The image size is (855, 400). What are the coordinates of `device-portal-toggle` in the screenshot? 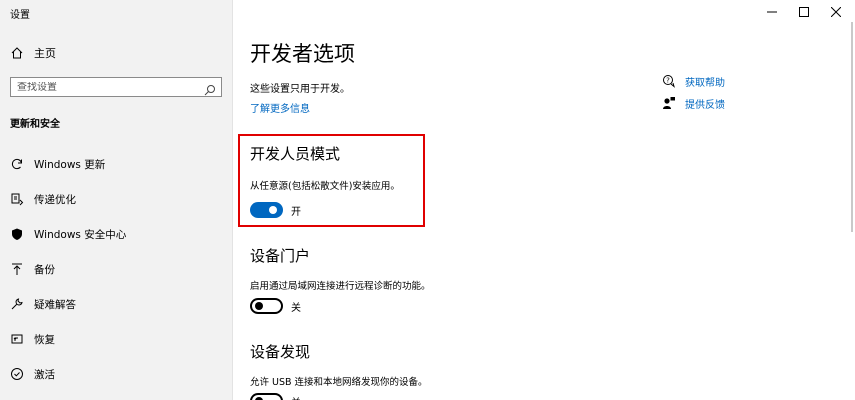 It's located at (266, 306).